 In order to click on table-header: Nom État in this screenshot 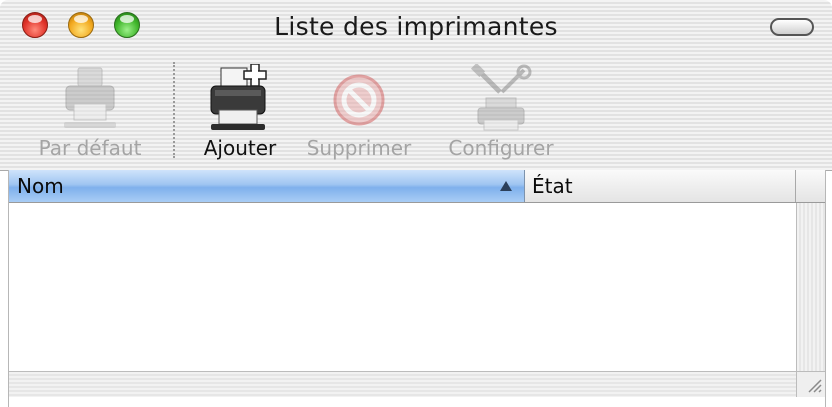, I will do `click(417, 186)`.